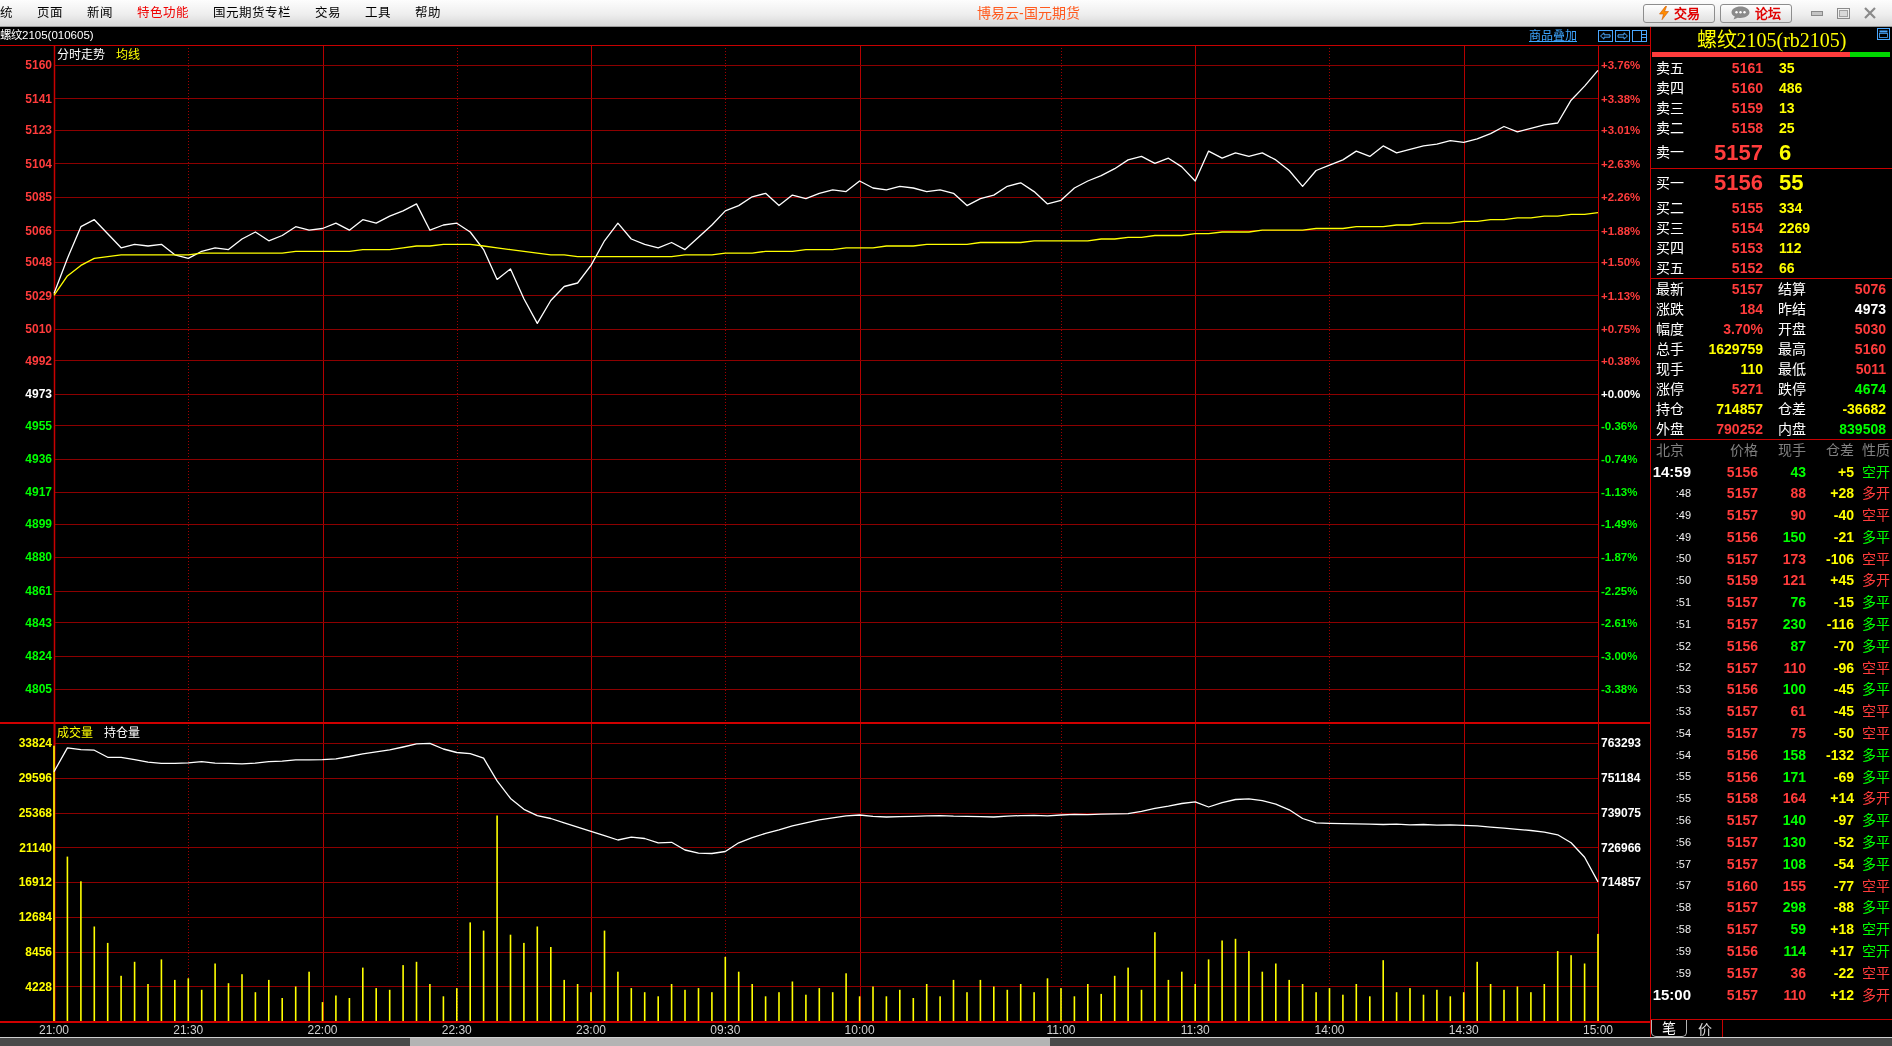 The height and width of the screenshot is (1046, 1892). I want to click on trade-time: :50, so click(1683, 559).